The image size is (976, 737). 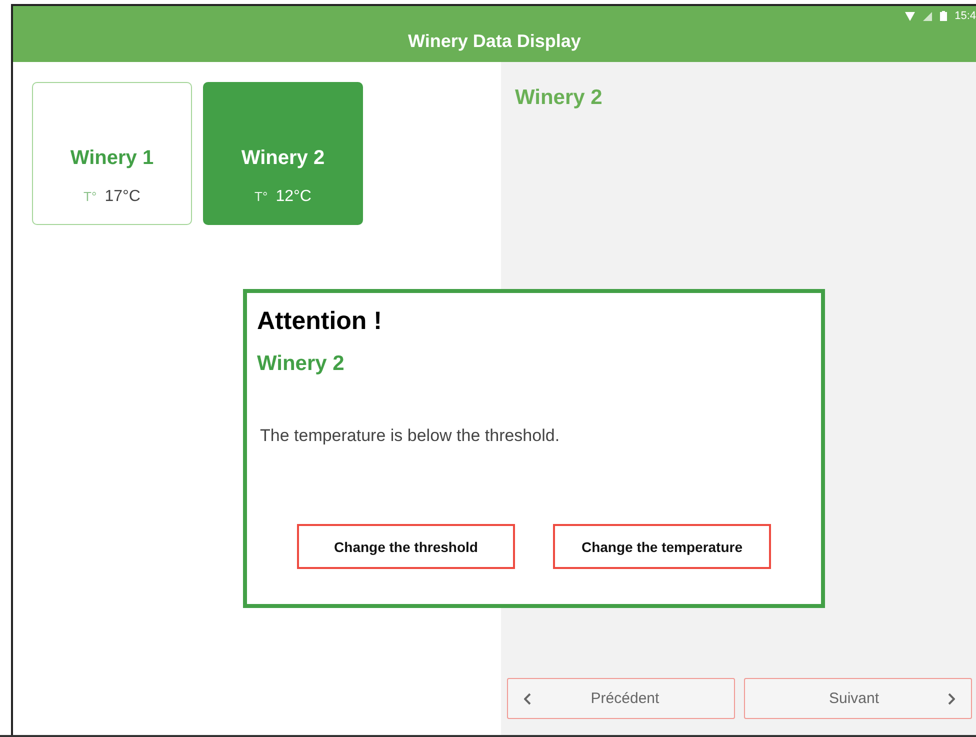 I want to click on winery-card: Winery 1 T° 17°C, so click(x=112, y=153).